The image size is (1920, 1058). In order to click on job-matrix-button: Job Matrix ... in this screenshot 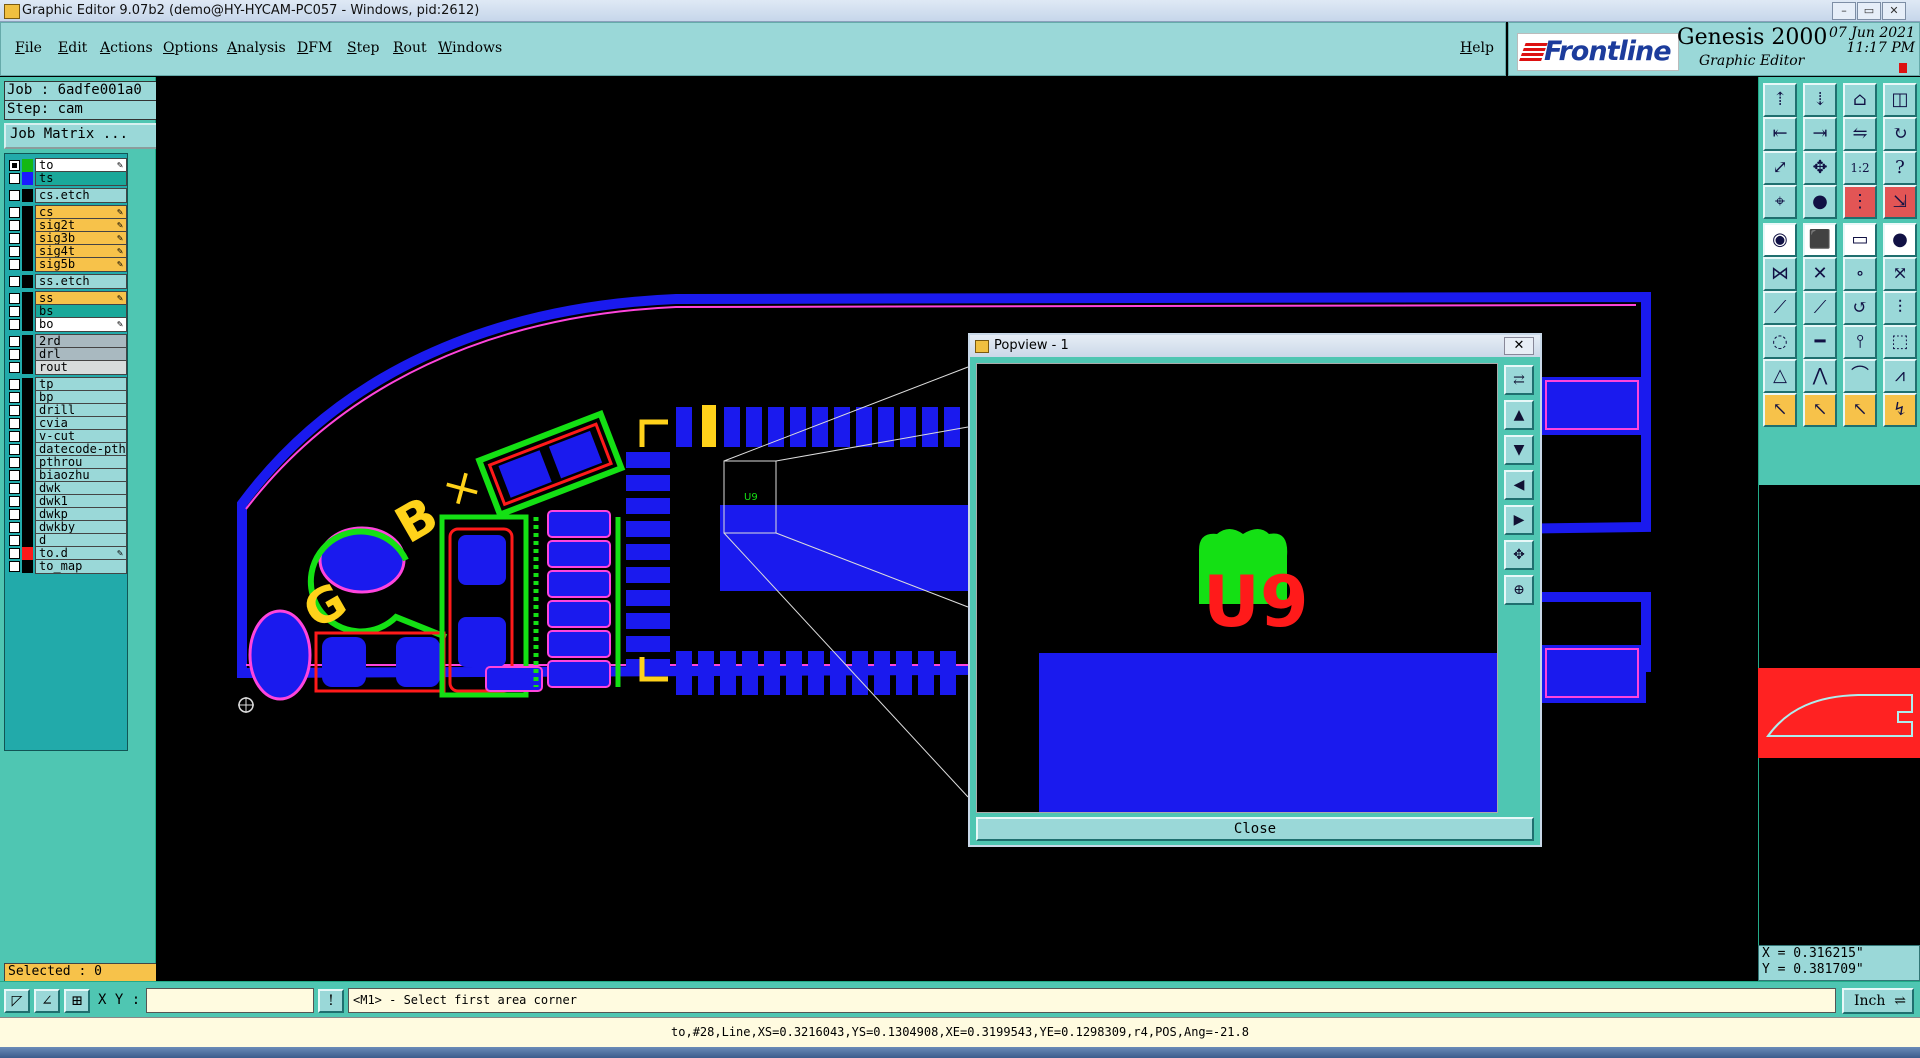, I will do `click(82, 136)`.